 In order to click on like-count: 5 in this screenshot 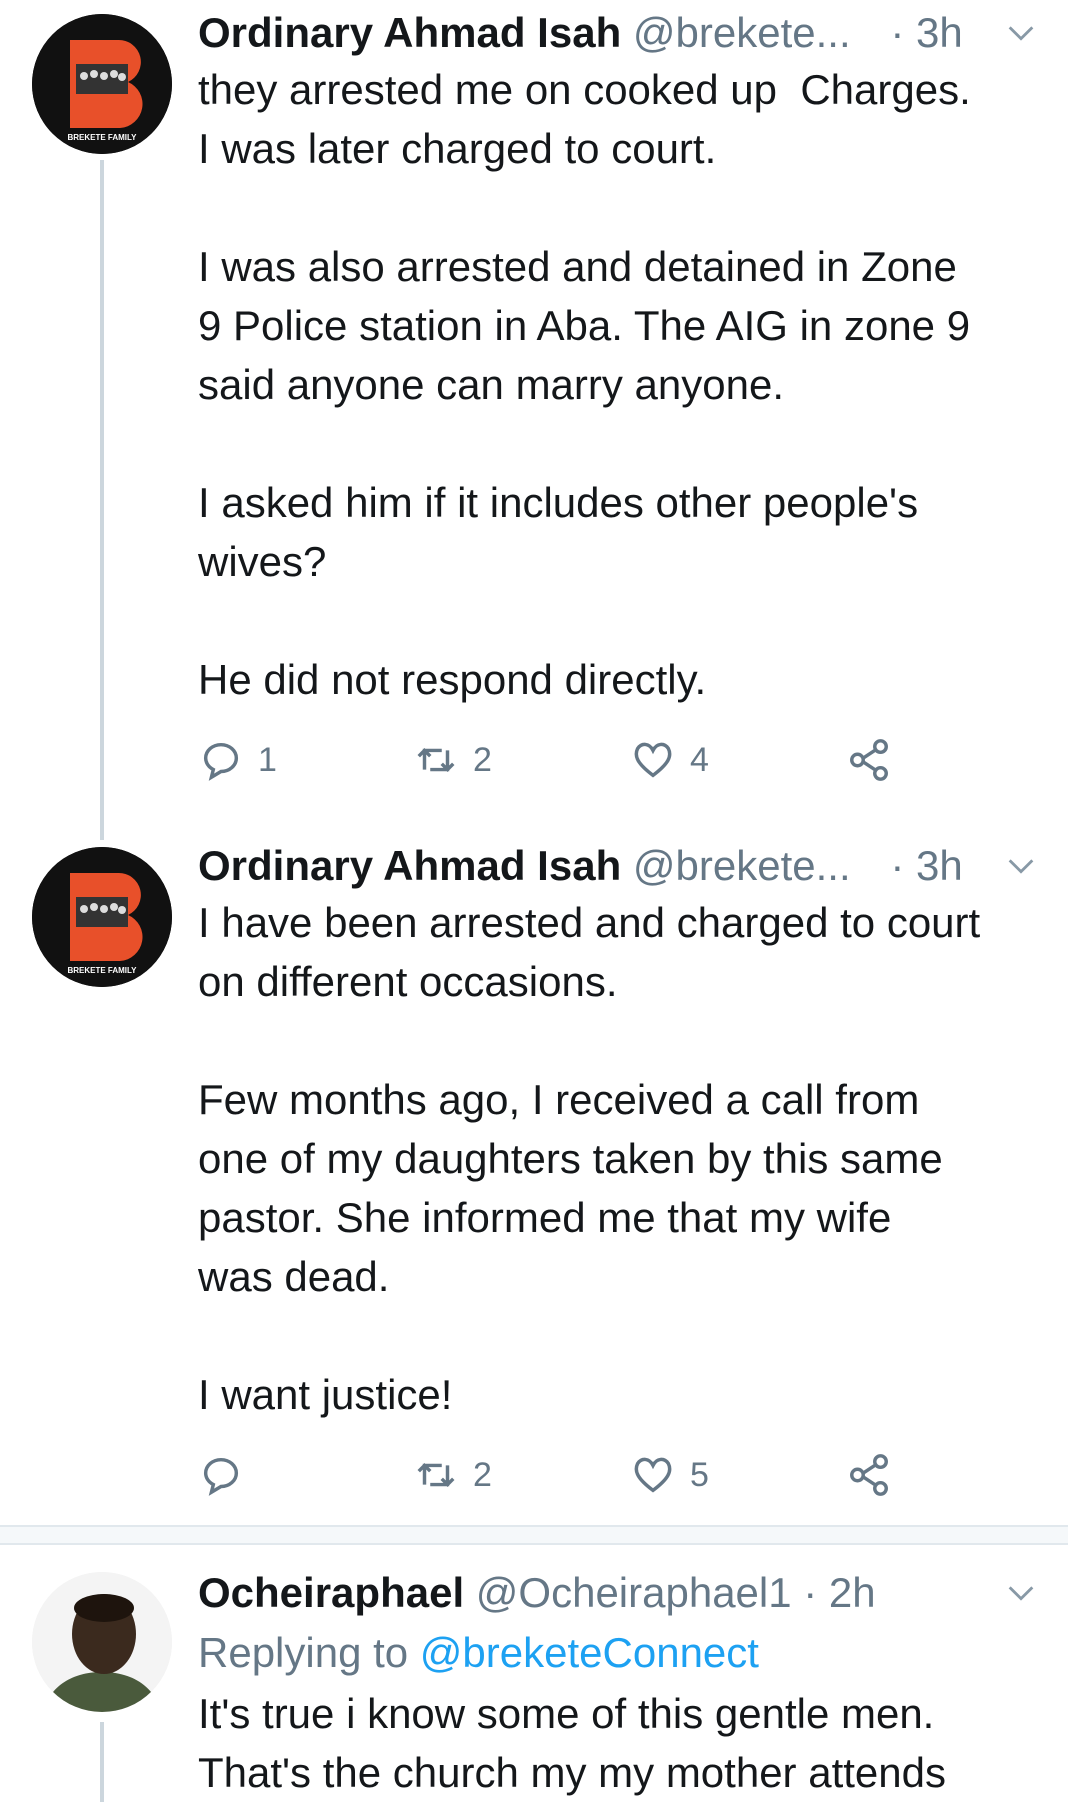, I will do `click(699, 1474)`.